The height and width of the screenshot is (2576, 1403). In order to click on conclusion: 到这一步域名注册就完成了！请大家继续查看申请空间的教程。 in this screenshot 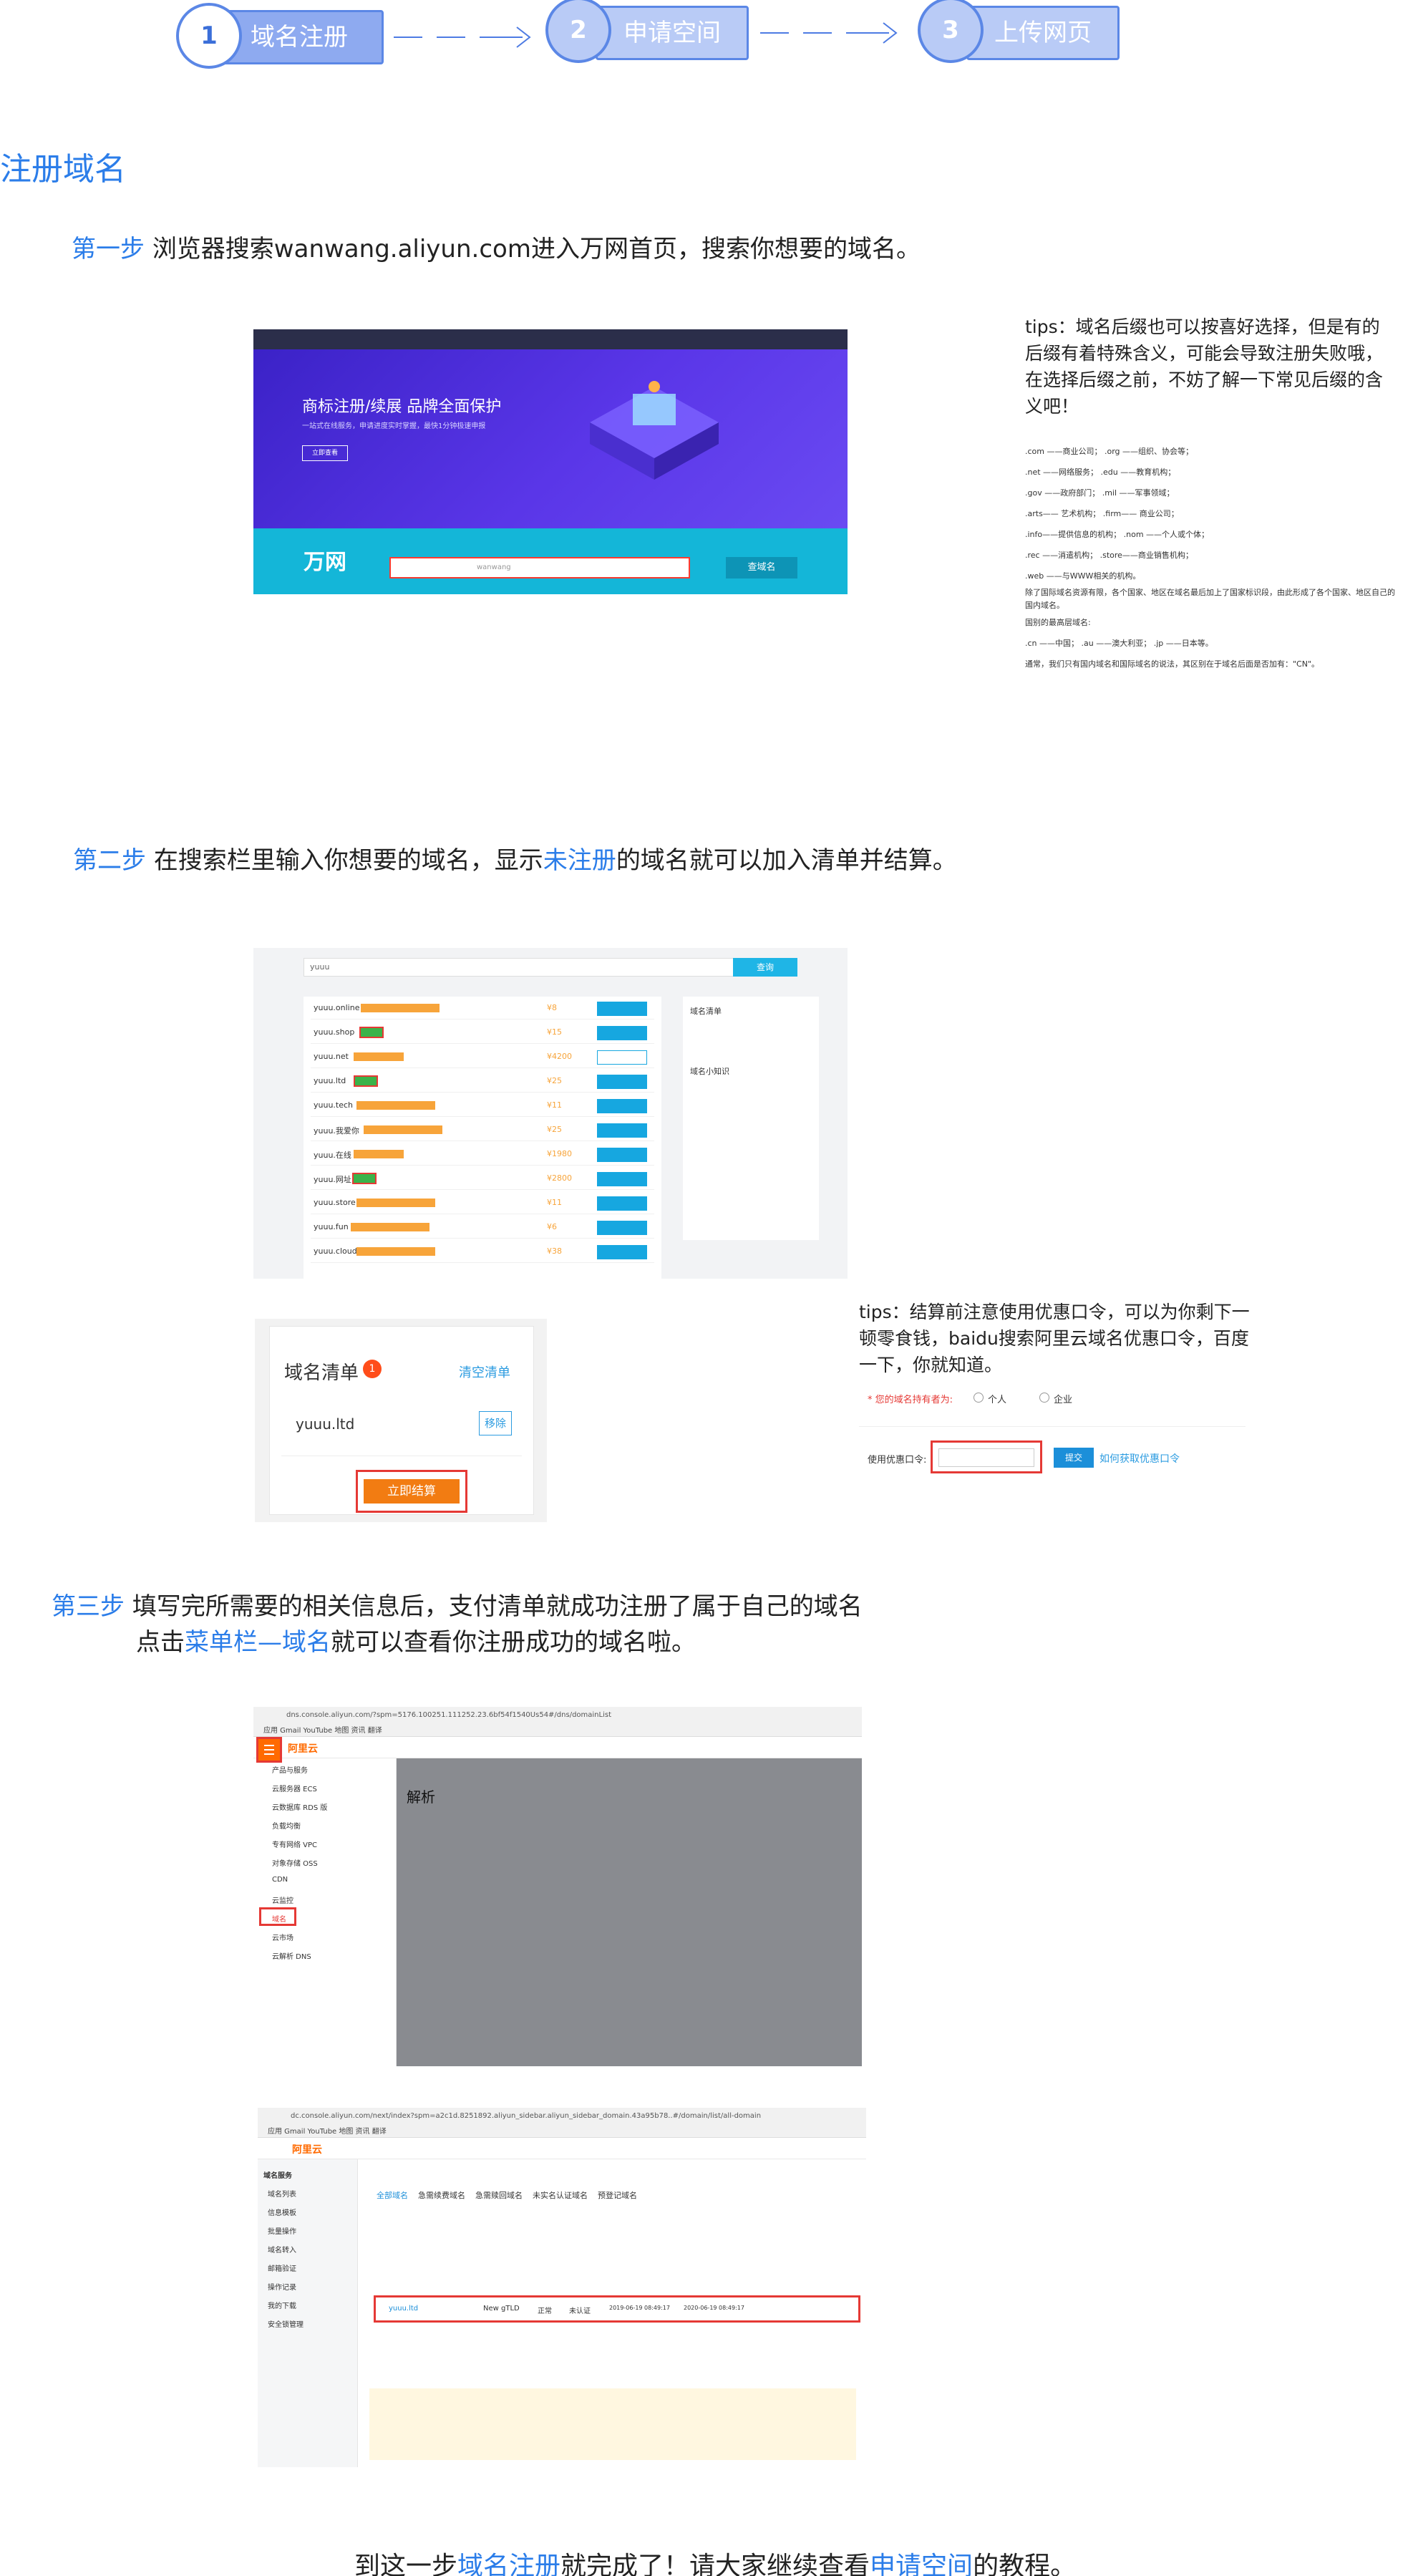, I will do `click(715, 2560)`.